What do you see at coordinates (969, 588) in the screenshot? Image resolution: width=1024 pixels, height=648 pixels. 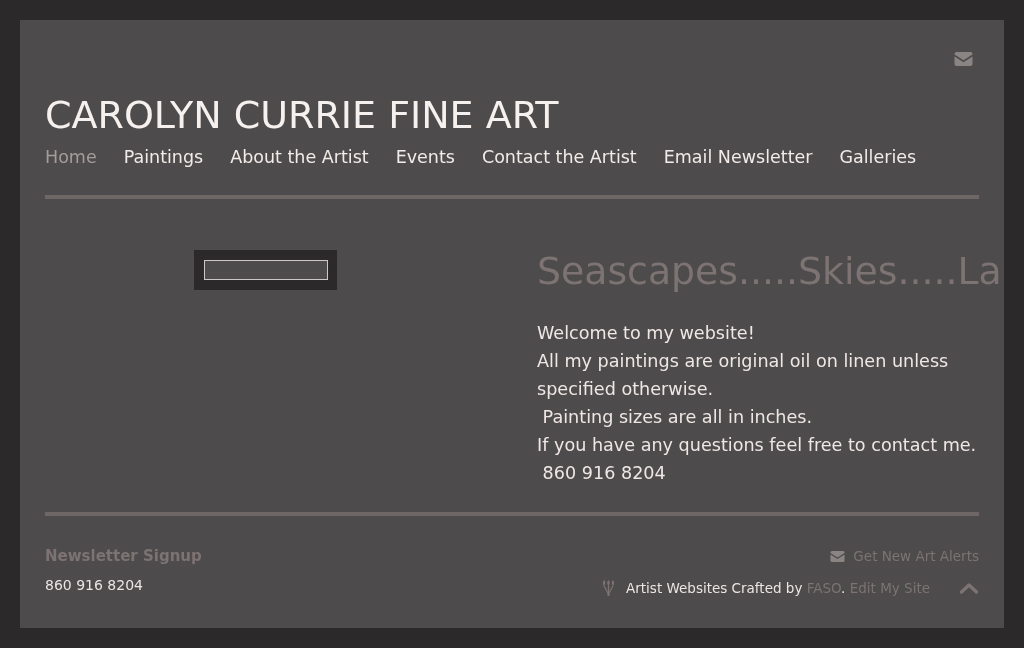 I see `chevron-up-icon` at bounding box center [969, 588].